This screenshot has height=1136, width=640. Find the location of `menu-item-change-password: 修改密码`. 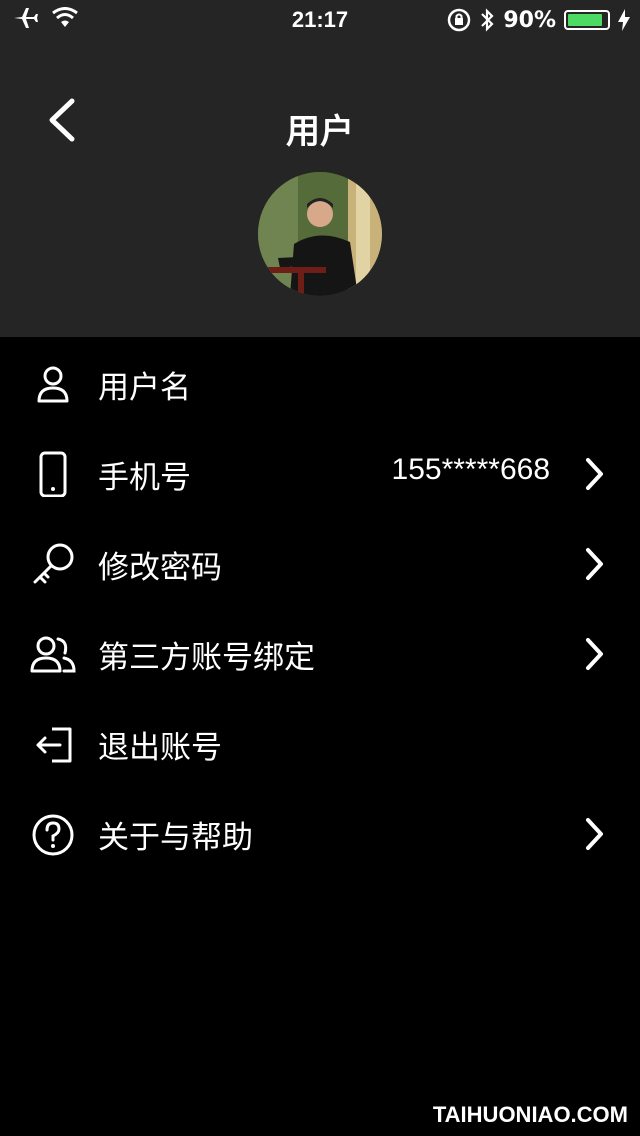

menu-item-change-password: 修改密码 is located at coordinates (320, 562).